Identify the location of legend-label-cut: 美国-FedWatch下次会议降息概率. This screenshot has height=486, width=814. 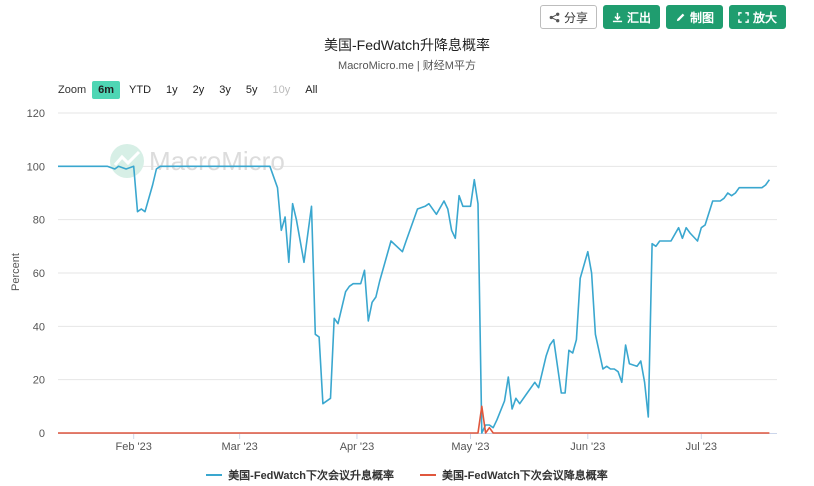
(525, 476).